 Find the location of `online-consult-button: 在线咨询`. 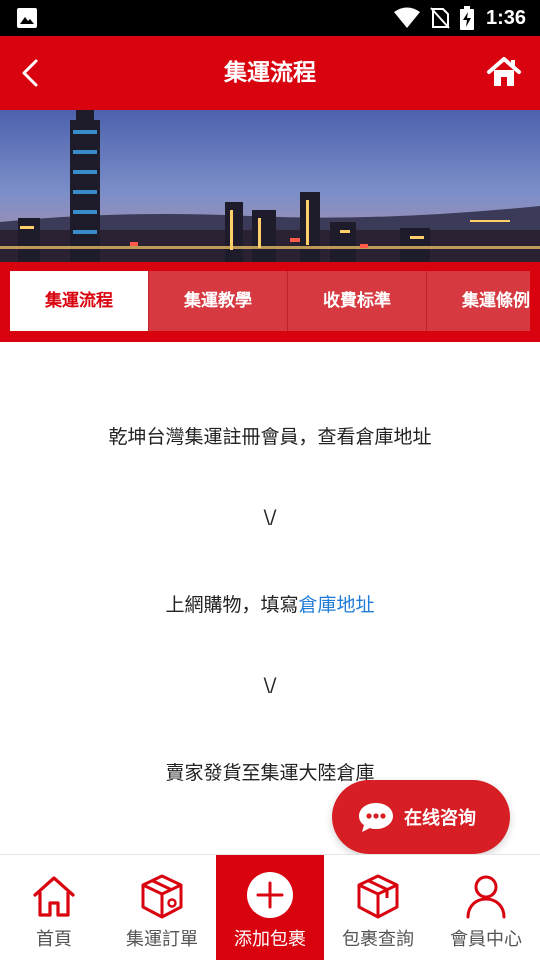

online-consult-button: 在线咨询 is located at coordinates (421, 817).